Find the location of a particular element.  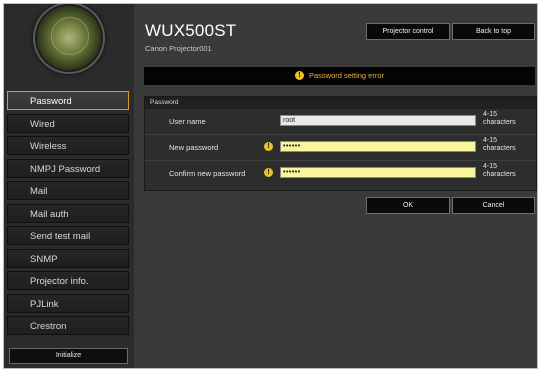

sidebar-item-projector-info: Projector info. is located at coordinates (68, 280).